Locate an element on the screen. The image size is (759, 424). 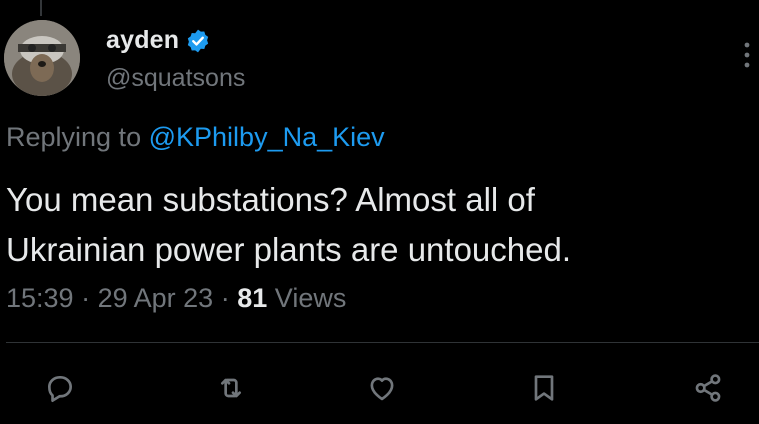
like-button is located at coordinates (382, 388).